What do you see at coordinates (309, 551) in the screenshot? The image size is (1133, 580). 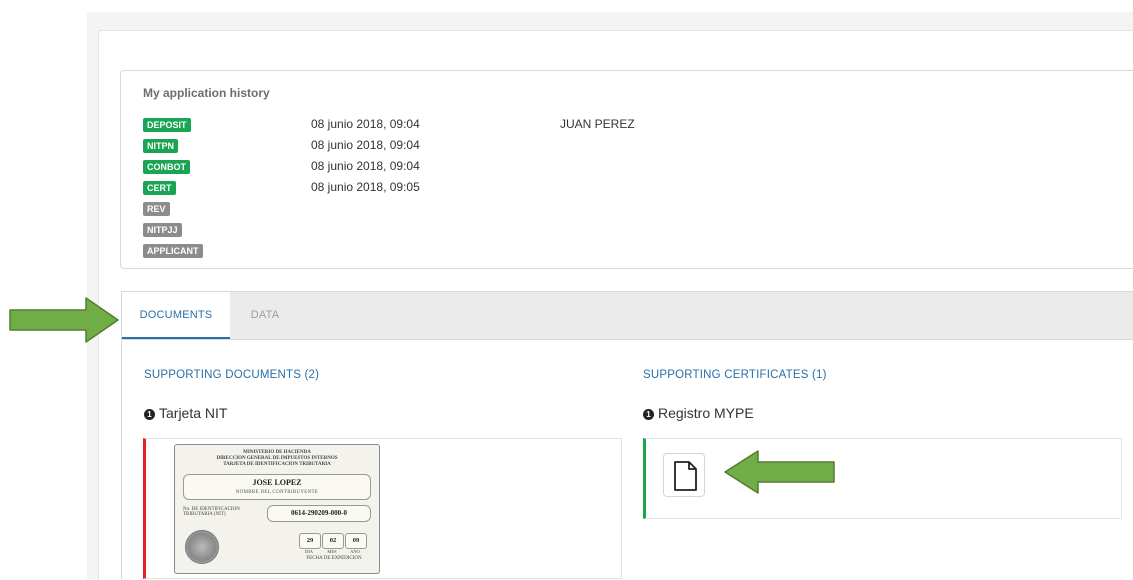 I see `id-card-day-label: DIA` at bounding box center [309, 551].